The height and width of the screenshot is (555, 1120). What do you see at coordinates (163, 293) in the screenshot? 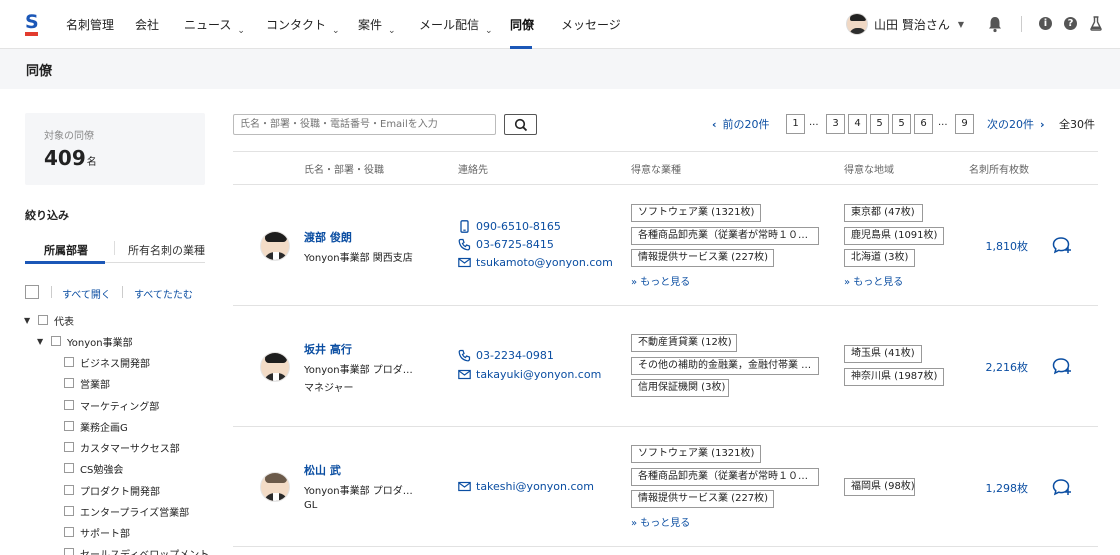
I see `collapse-all-link: すべてたたむ` at bounding box center [163, 293].